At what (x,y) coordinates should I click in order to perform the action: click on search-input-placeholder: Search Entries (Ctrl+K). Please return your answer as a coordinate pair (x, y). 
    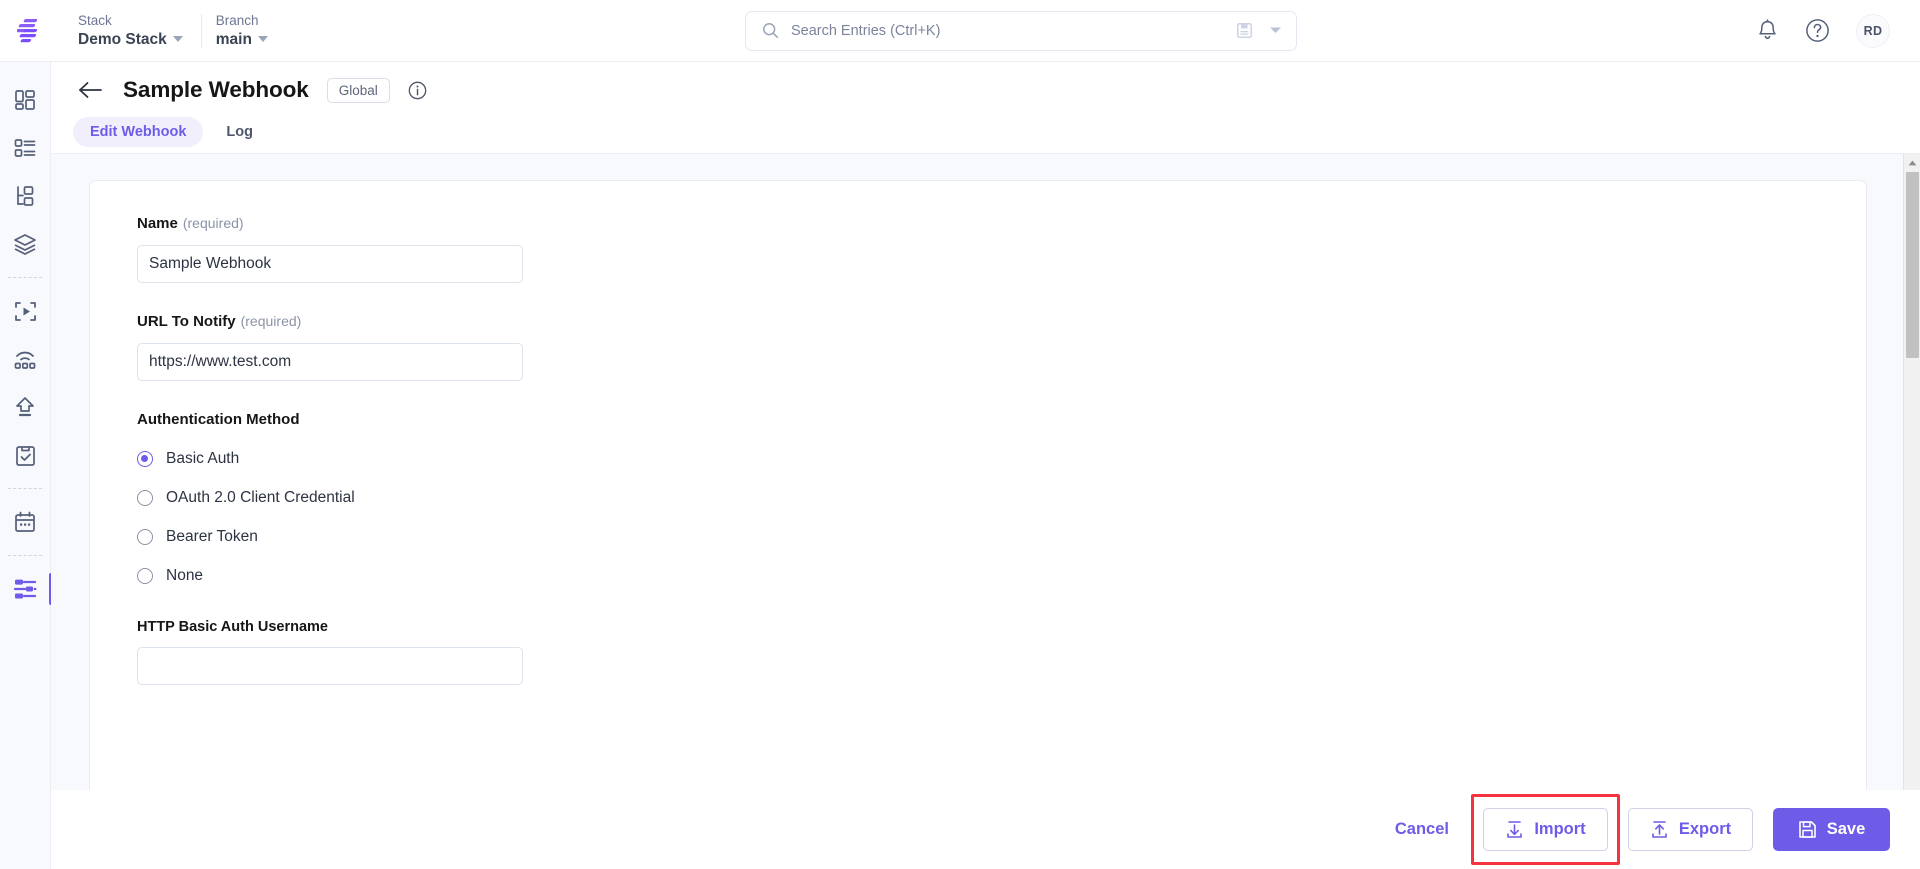
    Looking at the image, I should click on (1007, 31).